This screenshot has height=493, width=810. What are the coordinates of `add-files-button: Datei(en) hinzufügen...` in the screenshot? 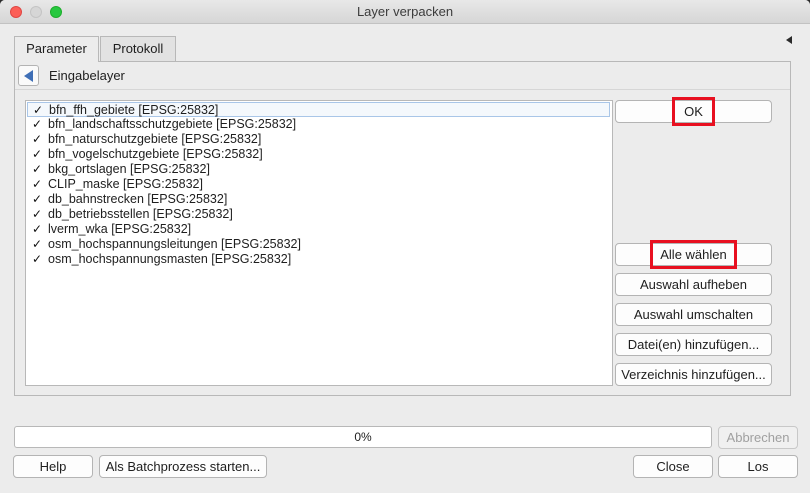 It's located at (693, 344).